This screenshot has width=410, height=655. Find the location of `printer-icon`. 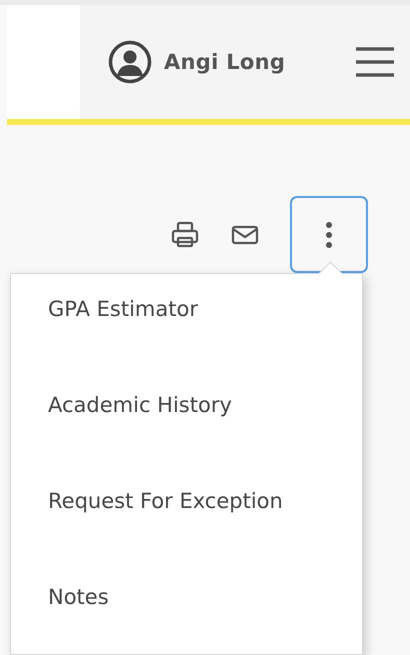

printer-icon is located at coordinates (185, 235).